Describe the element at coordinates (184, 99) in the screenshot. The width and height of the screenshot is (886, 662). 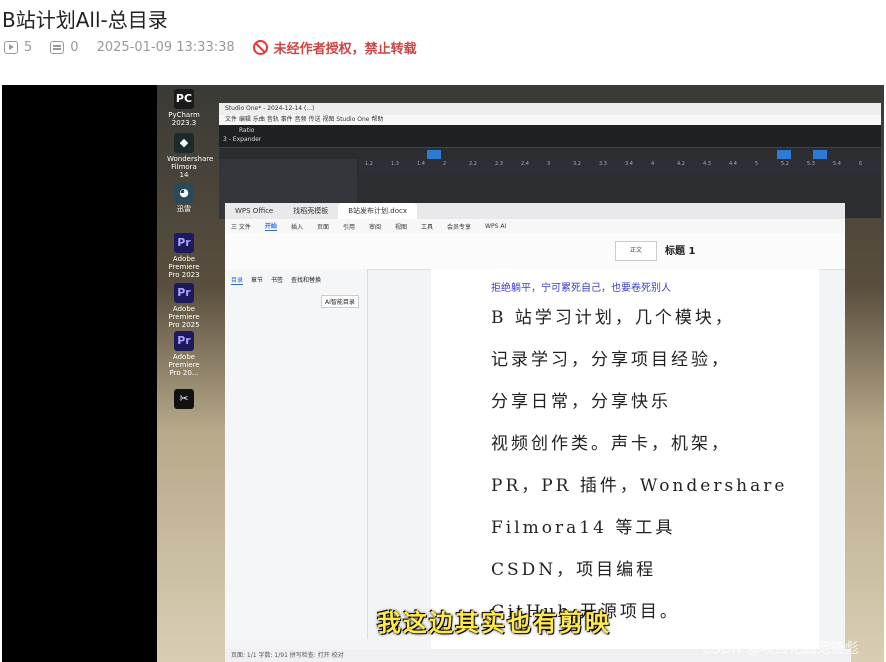
I see `pycharm-icon: PC` at that location.